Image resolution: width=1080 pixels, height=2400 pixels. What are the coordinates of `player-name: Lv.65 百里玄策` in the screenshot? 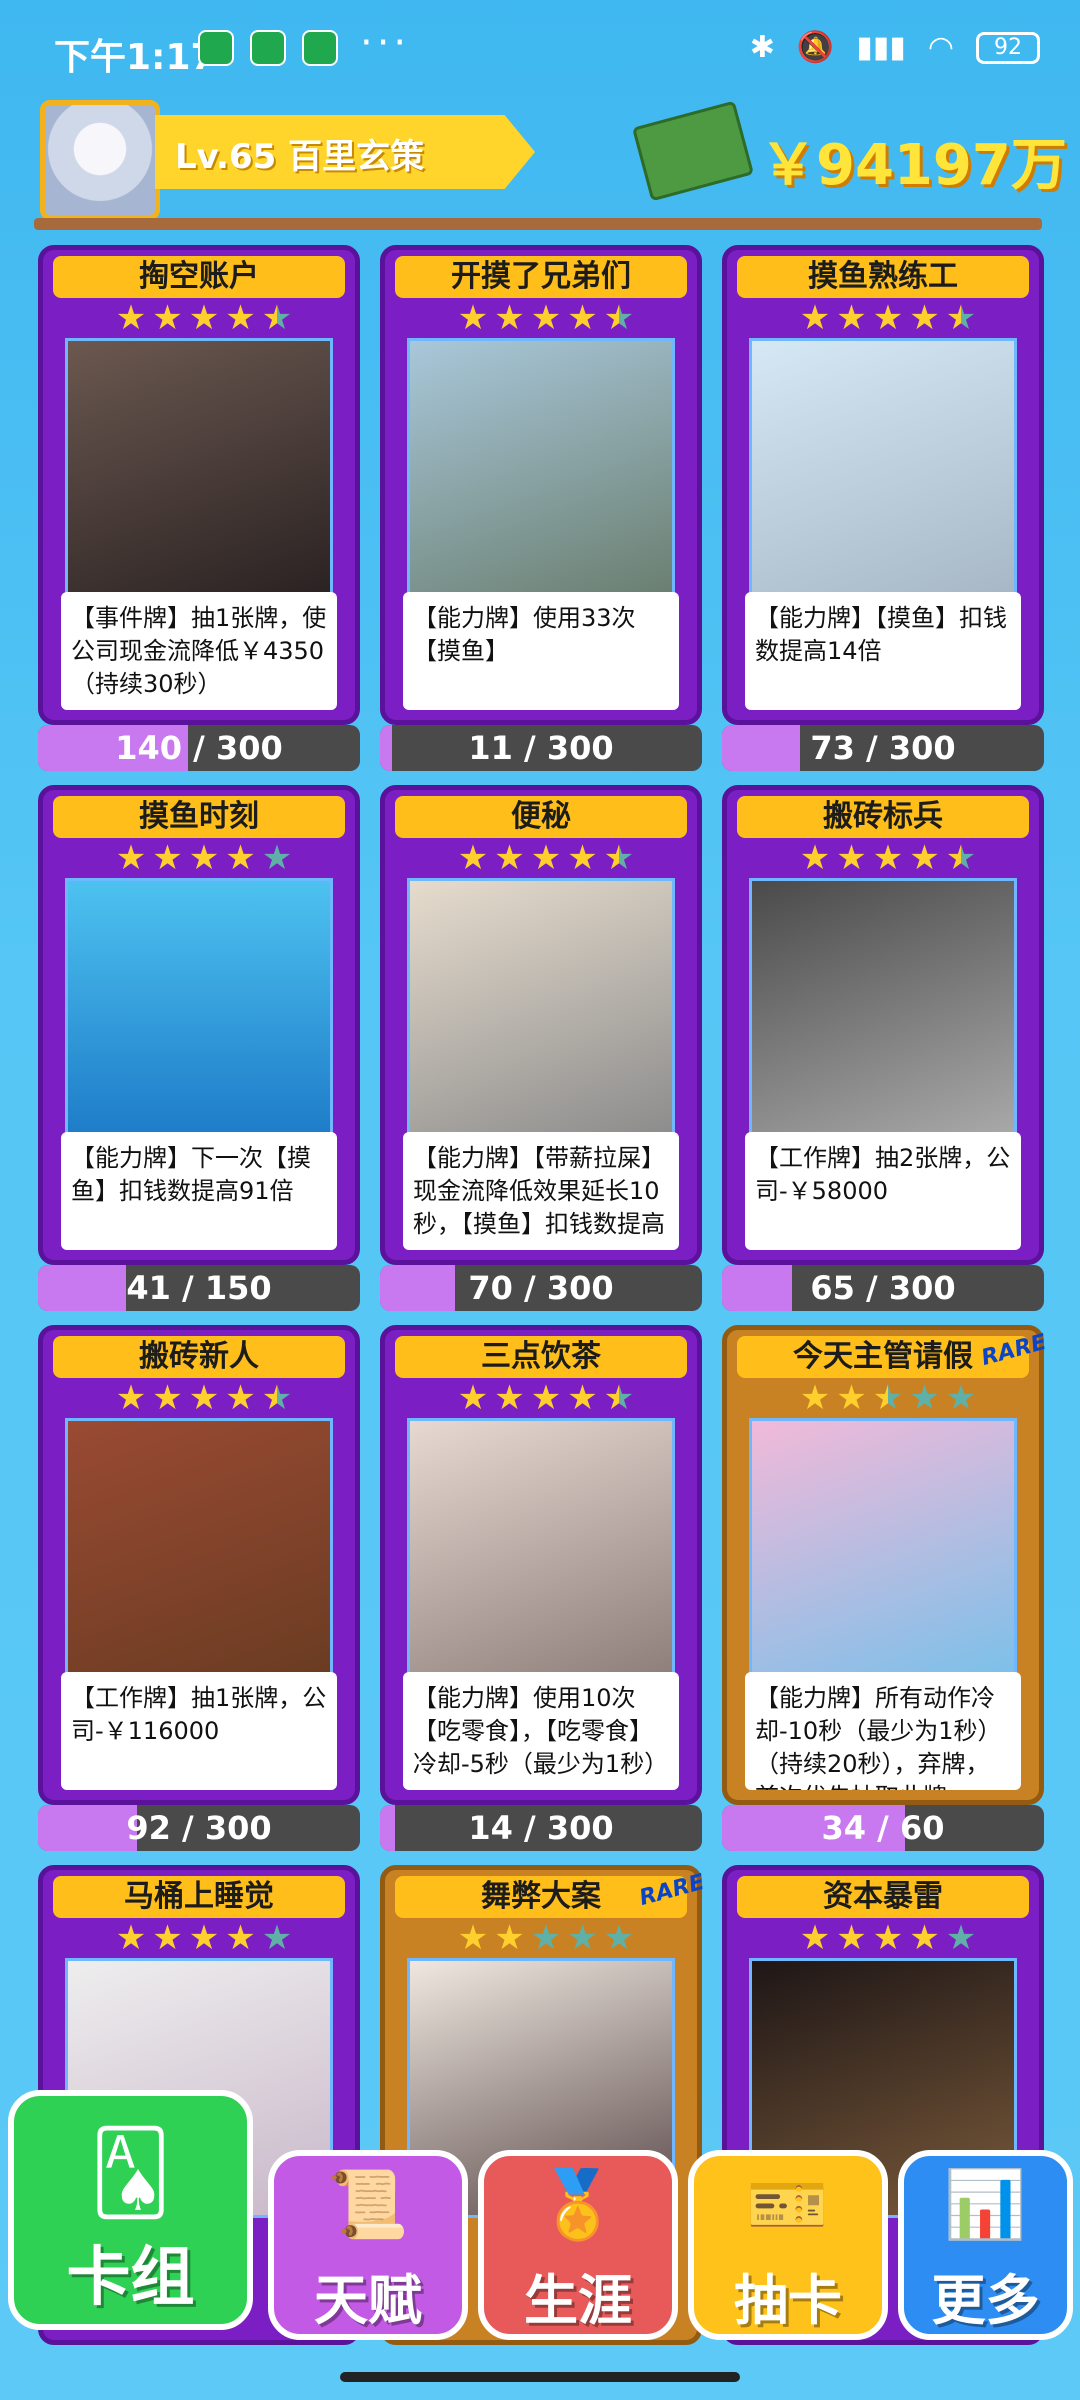 It's located at (300, 157).